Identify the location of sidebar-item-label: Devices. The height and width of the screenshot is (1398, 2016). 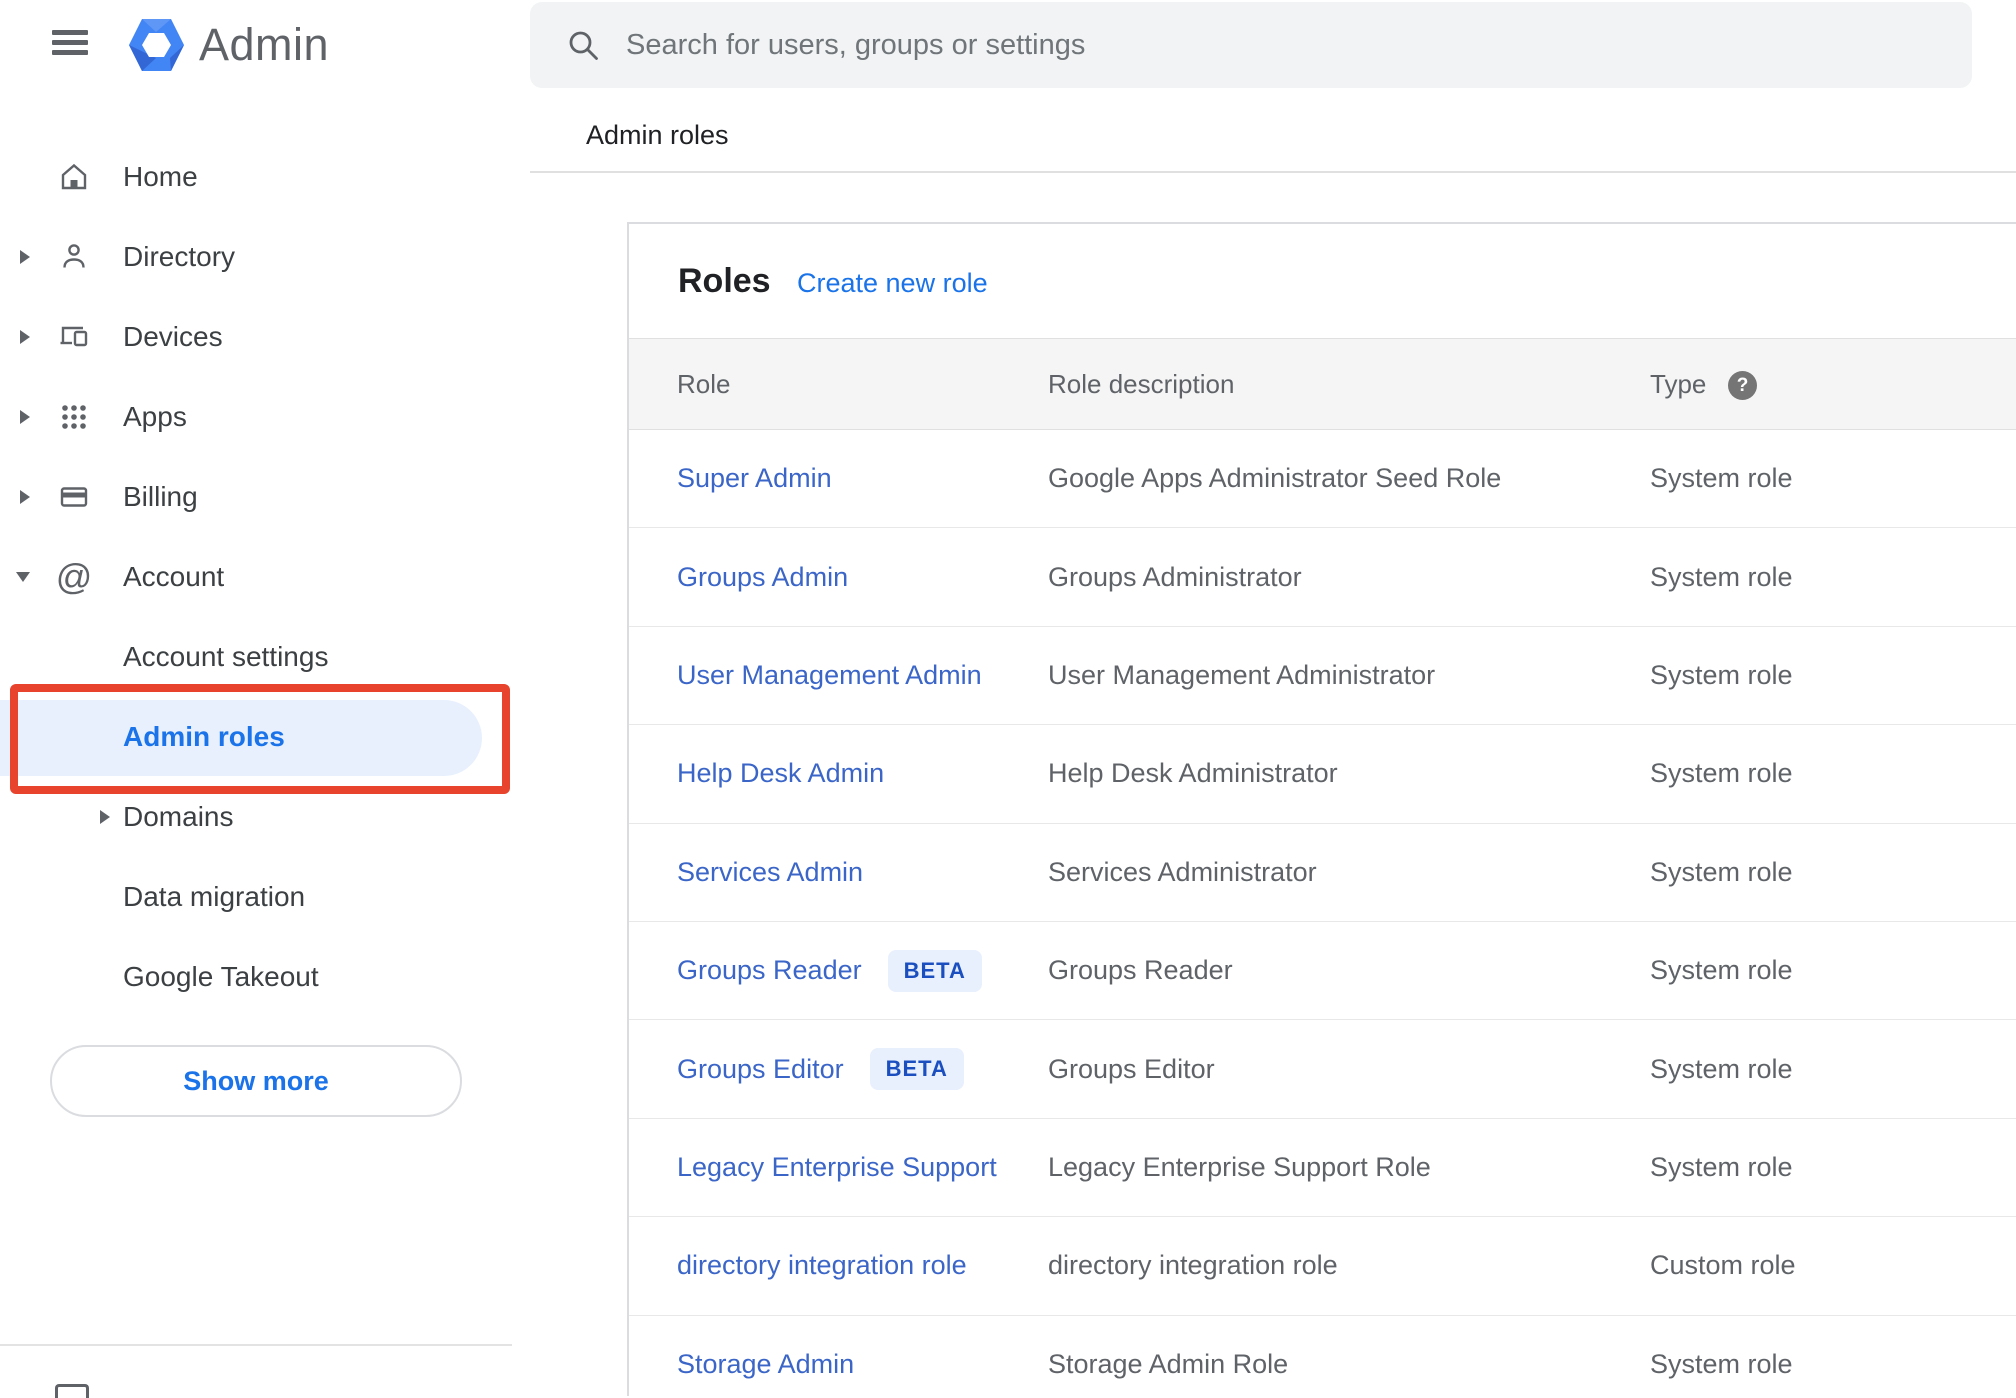
(173, 336).